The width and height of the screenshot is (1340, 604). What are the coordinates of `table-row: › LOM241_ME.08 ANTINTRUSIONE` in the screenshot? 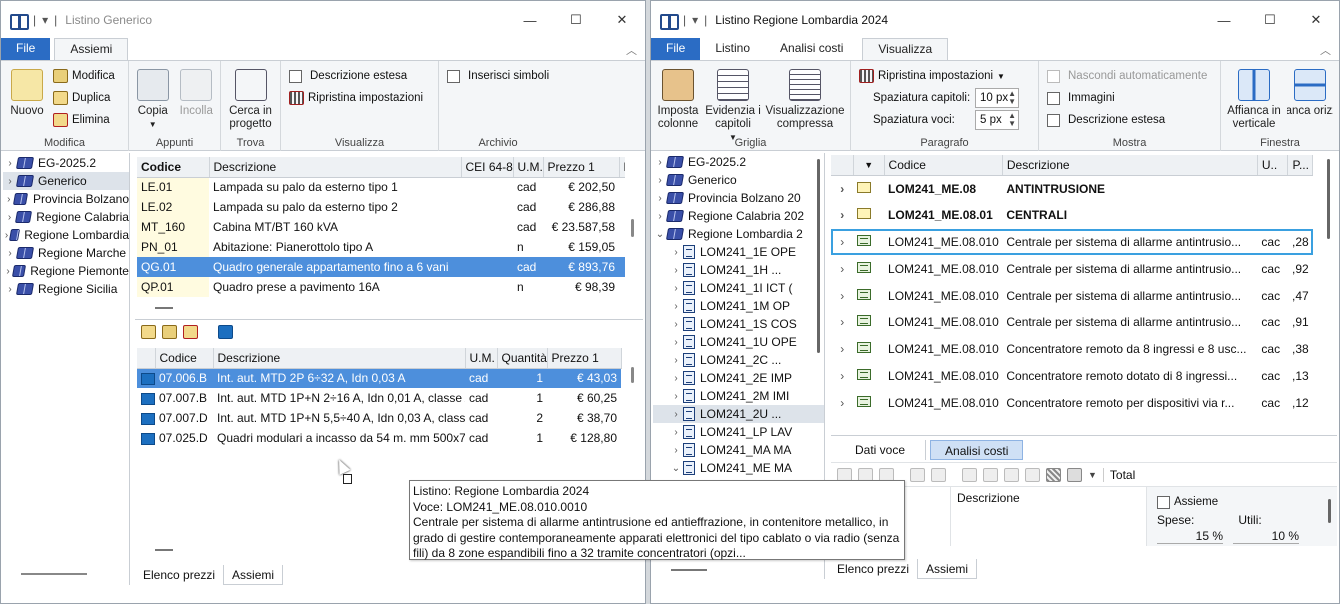 It's located at (1072, 188).